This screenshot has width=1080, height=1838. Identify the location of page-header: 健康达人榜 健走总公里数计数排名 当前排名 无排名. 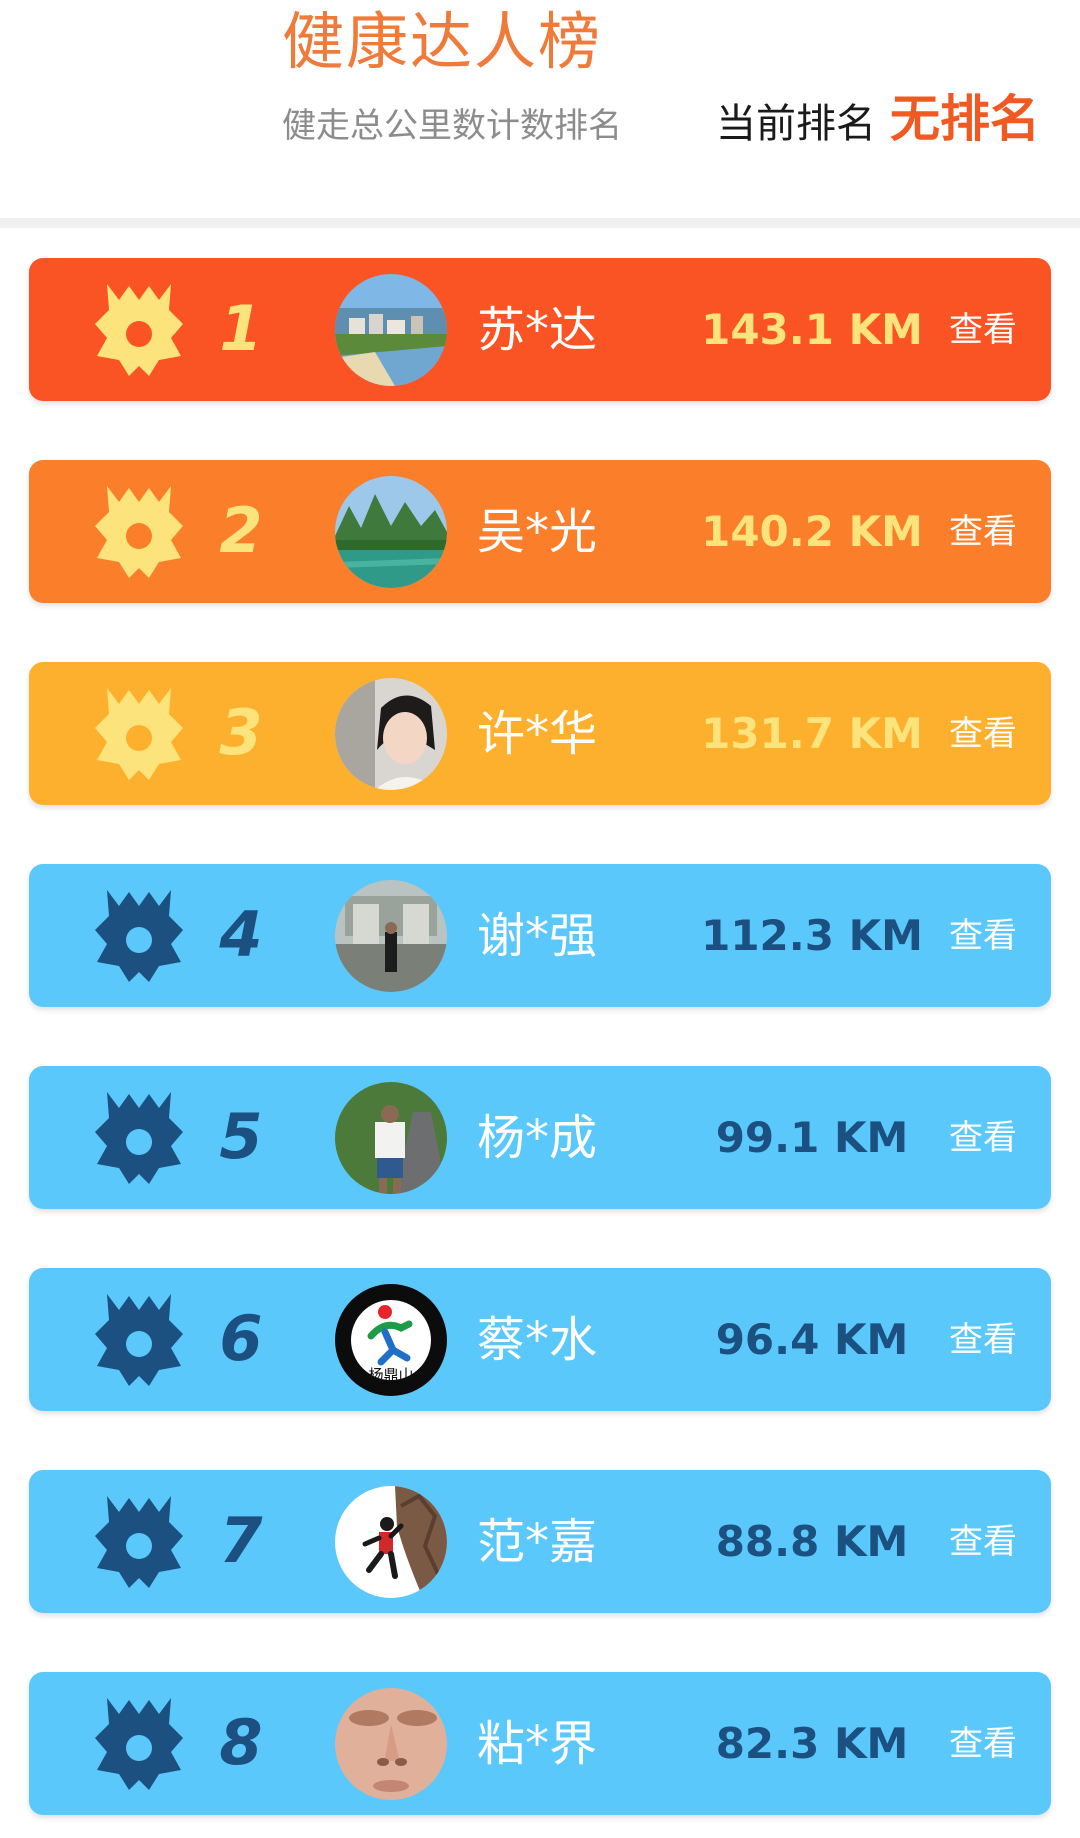
(540, 109).